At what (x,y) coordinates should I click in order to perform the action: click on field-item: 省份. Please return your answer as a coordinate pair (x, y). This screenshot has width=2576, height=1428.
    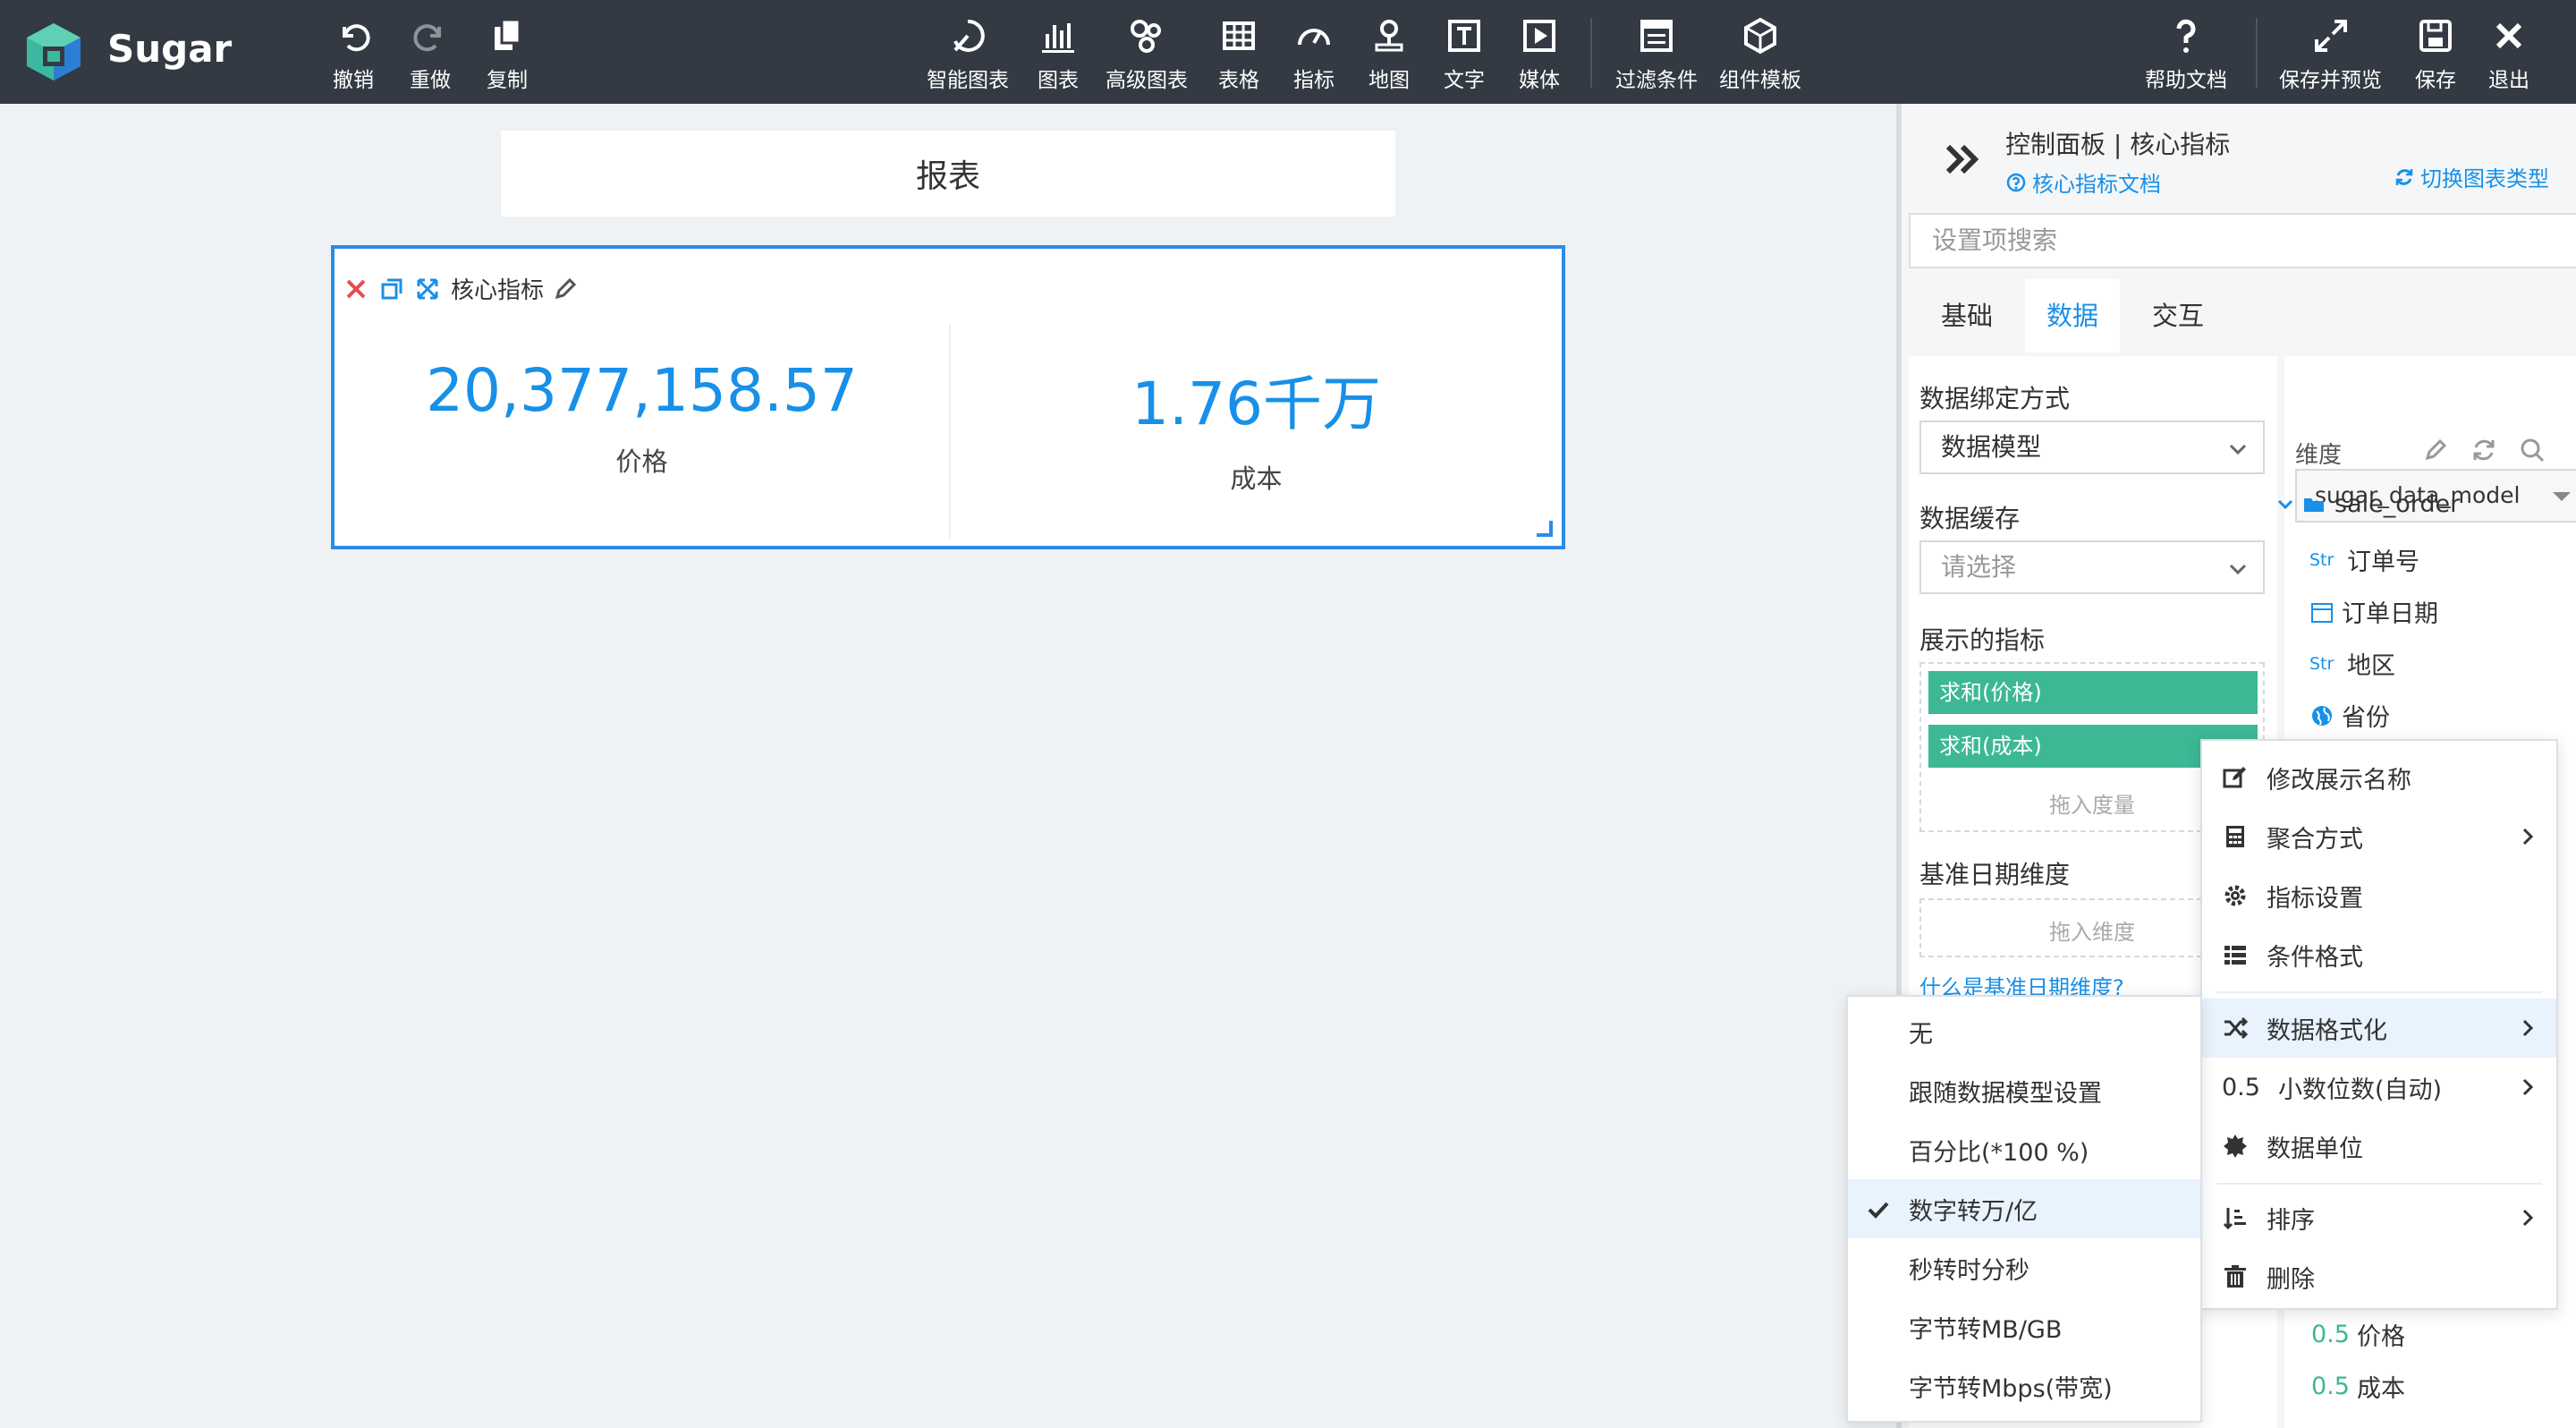
    Looking at the image, I should click on (2349, 716).